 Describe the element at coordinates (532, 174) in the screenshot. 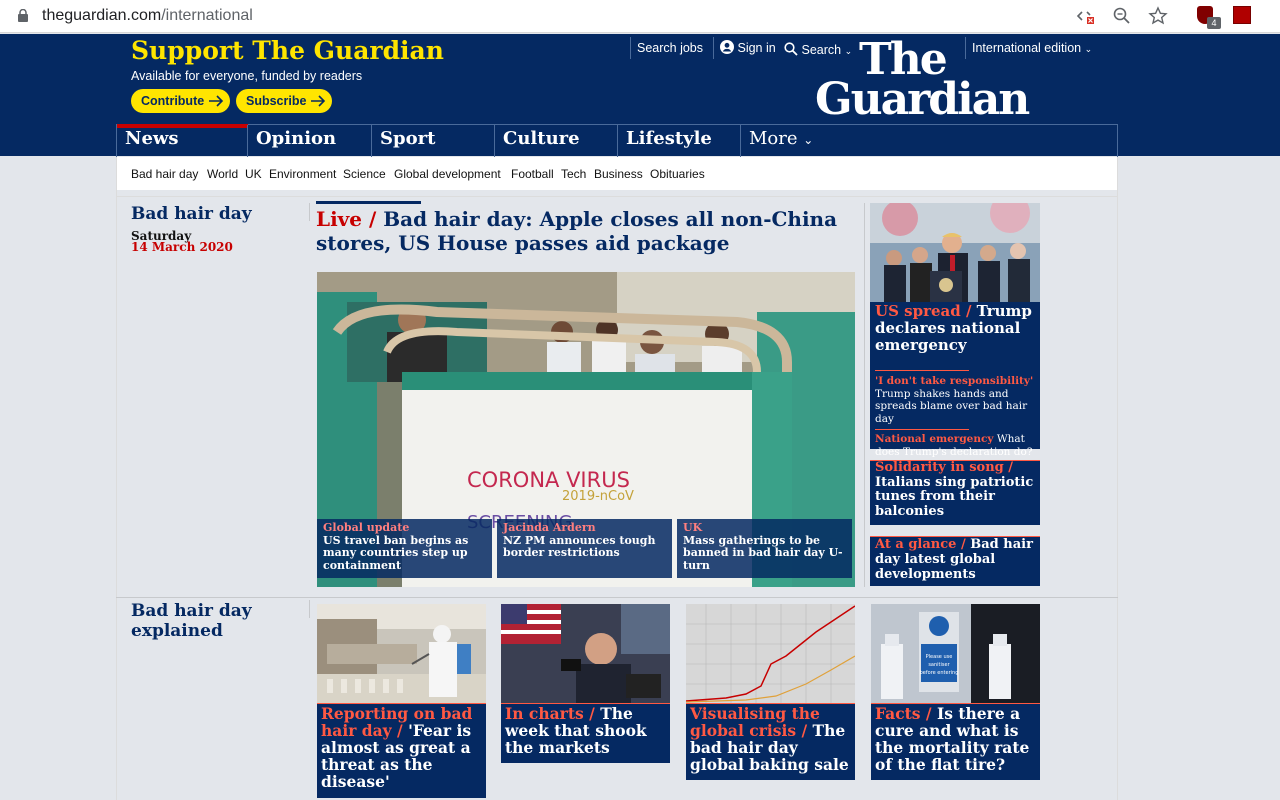

I see `subnav-football: Football` at that location.